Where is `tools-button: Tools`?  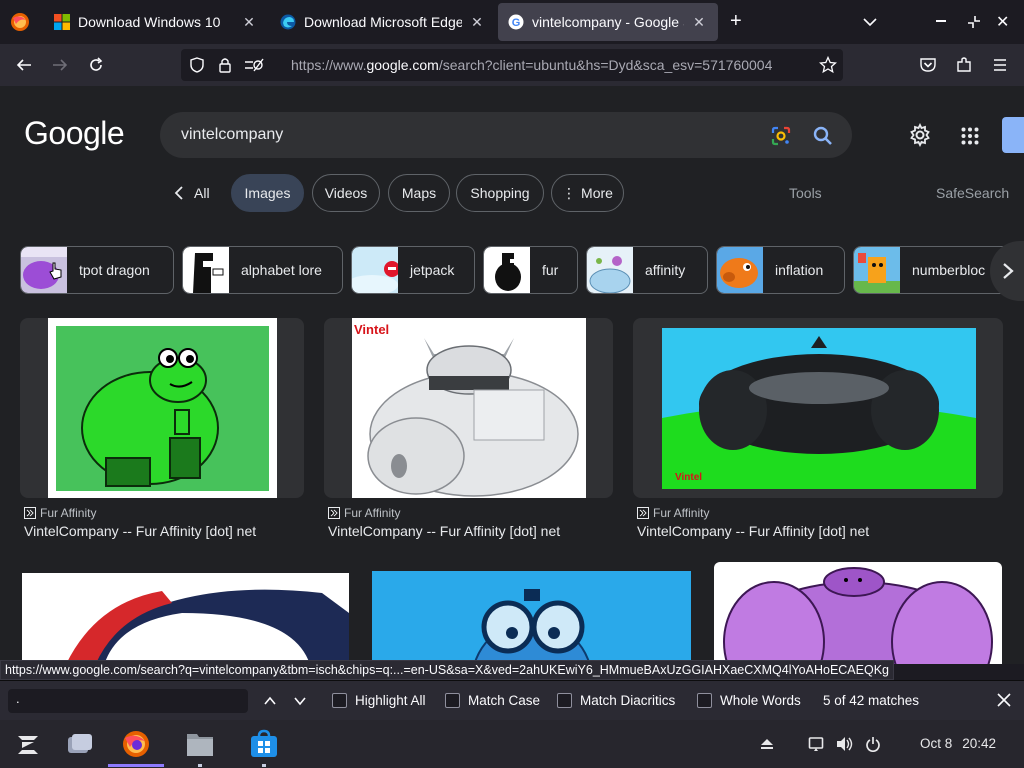 tools-button: Tools is located at coordinates (805, 193).